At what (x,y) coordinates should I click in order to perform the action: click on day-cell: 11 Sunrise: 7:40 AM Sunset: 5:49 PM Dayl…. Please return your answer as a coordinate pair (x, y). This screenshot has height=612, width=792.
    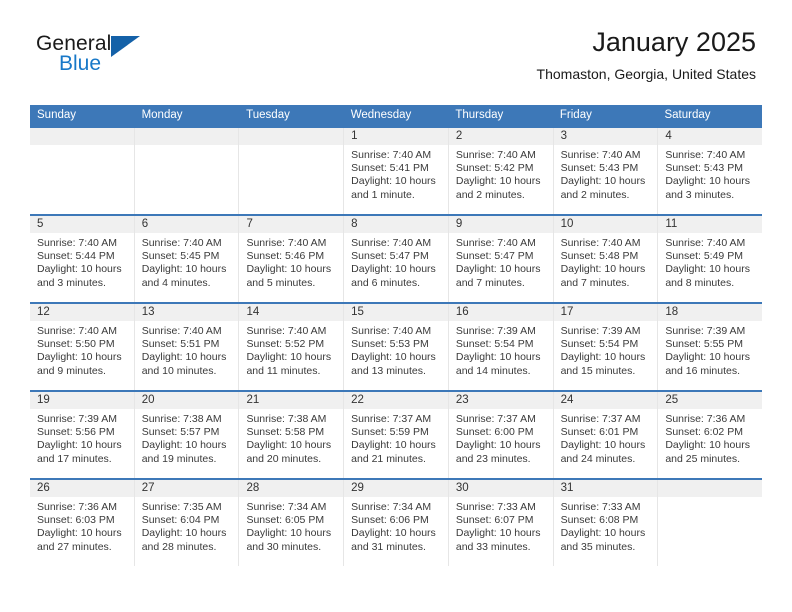
    Looking at the image, I should click on (710, 259).